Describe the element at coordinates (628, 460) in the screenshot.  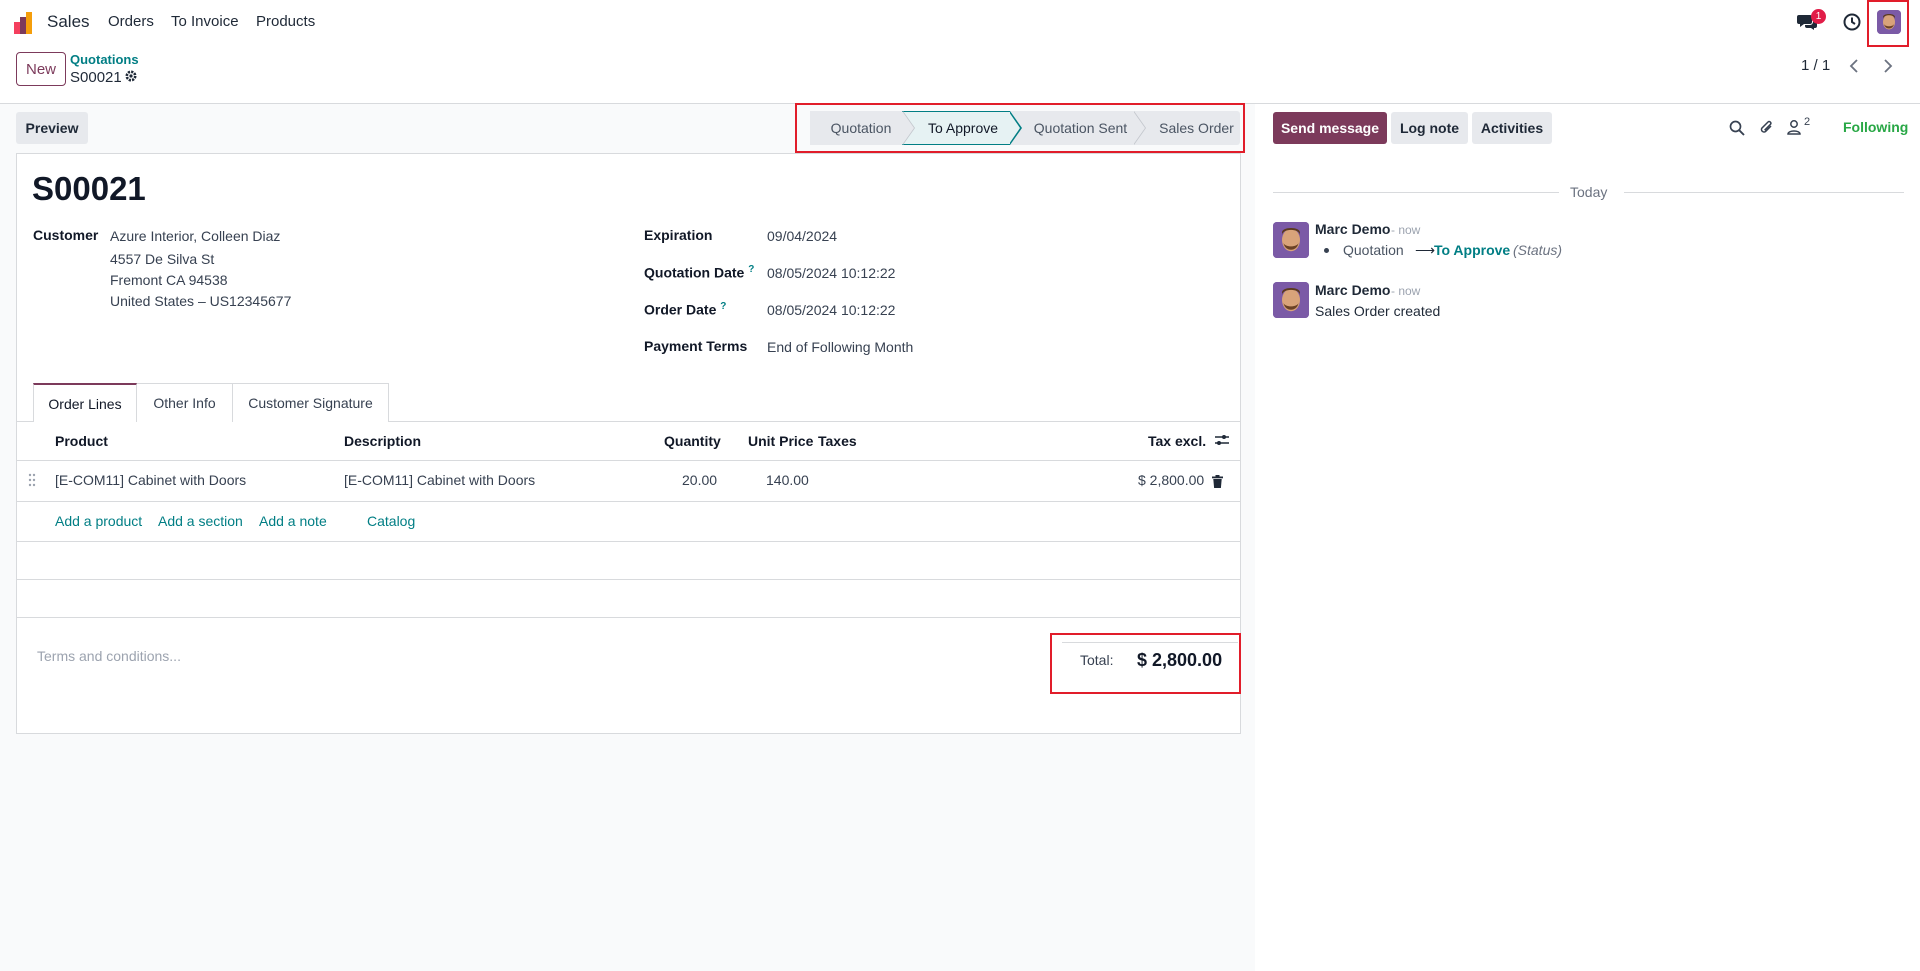
I see `header-divider` at that location.